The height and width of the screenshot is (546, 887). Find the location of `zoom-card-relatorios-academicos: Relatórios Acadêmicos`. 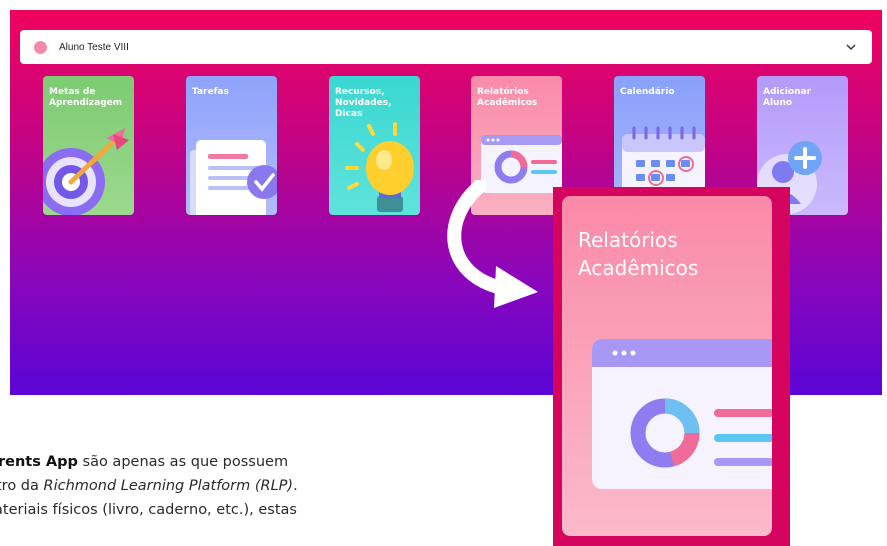

zoom-card-relatorios-academicos: Relatórios Acadêmicos is located at coordinates (667, 366).